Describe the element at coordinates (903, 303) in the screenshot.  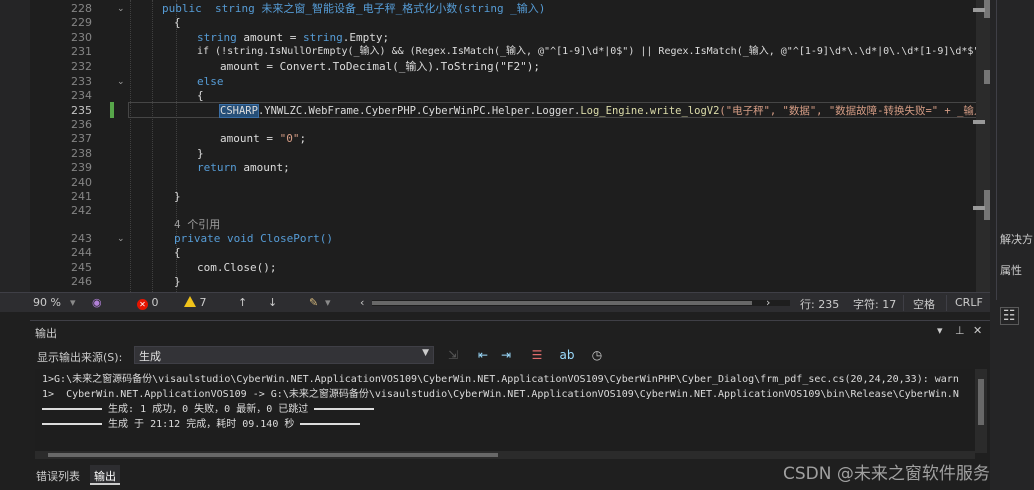
I see `divider` at that location.